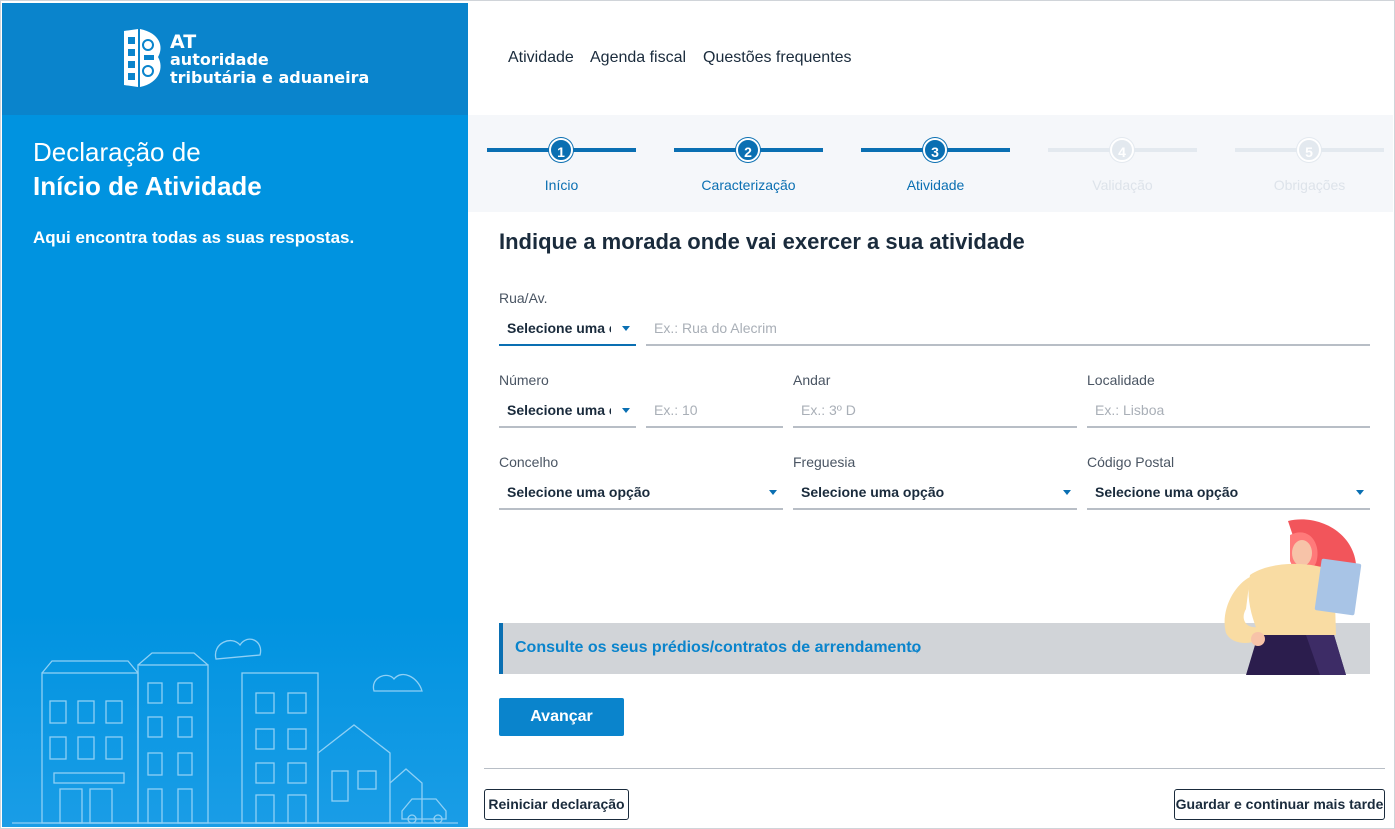  What do you see at coordinates (1122, 185) in the screenshot?
I see `step-label: Validação` at bounding box center [1122, 185].